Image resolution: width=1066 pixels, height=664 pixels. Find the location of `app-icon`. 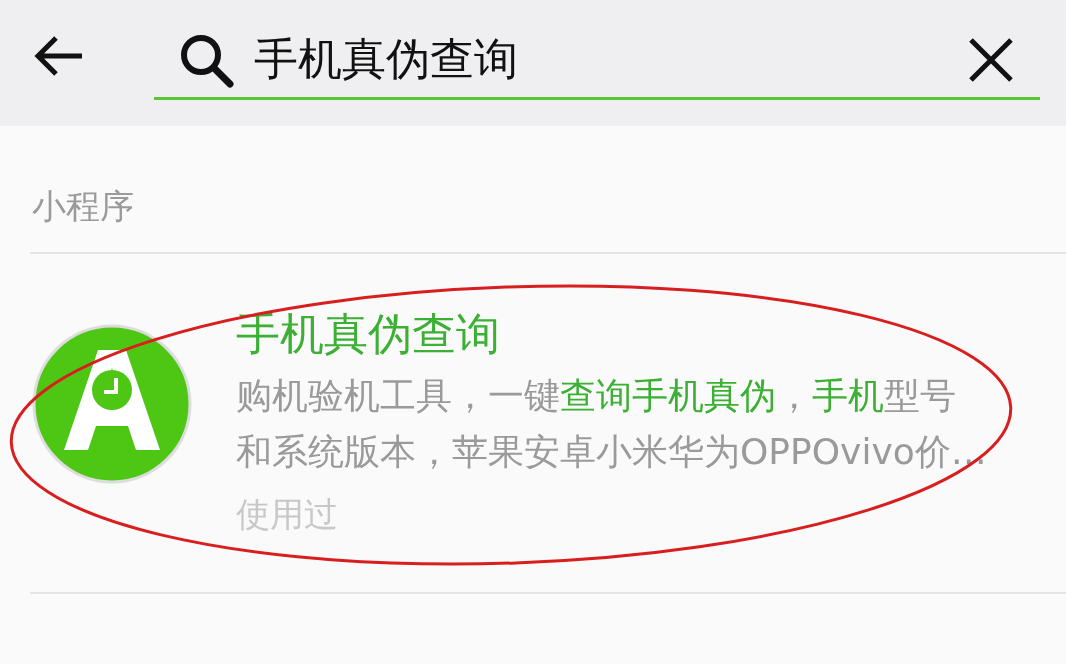

app-icon is located at coordinates (112, 404).